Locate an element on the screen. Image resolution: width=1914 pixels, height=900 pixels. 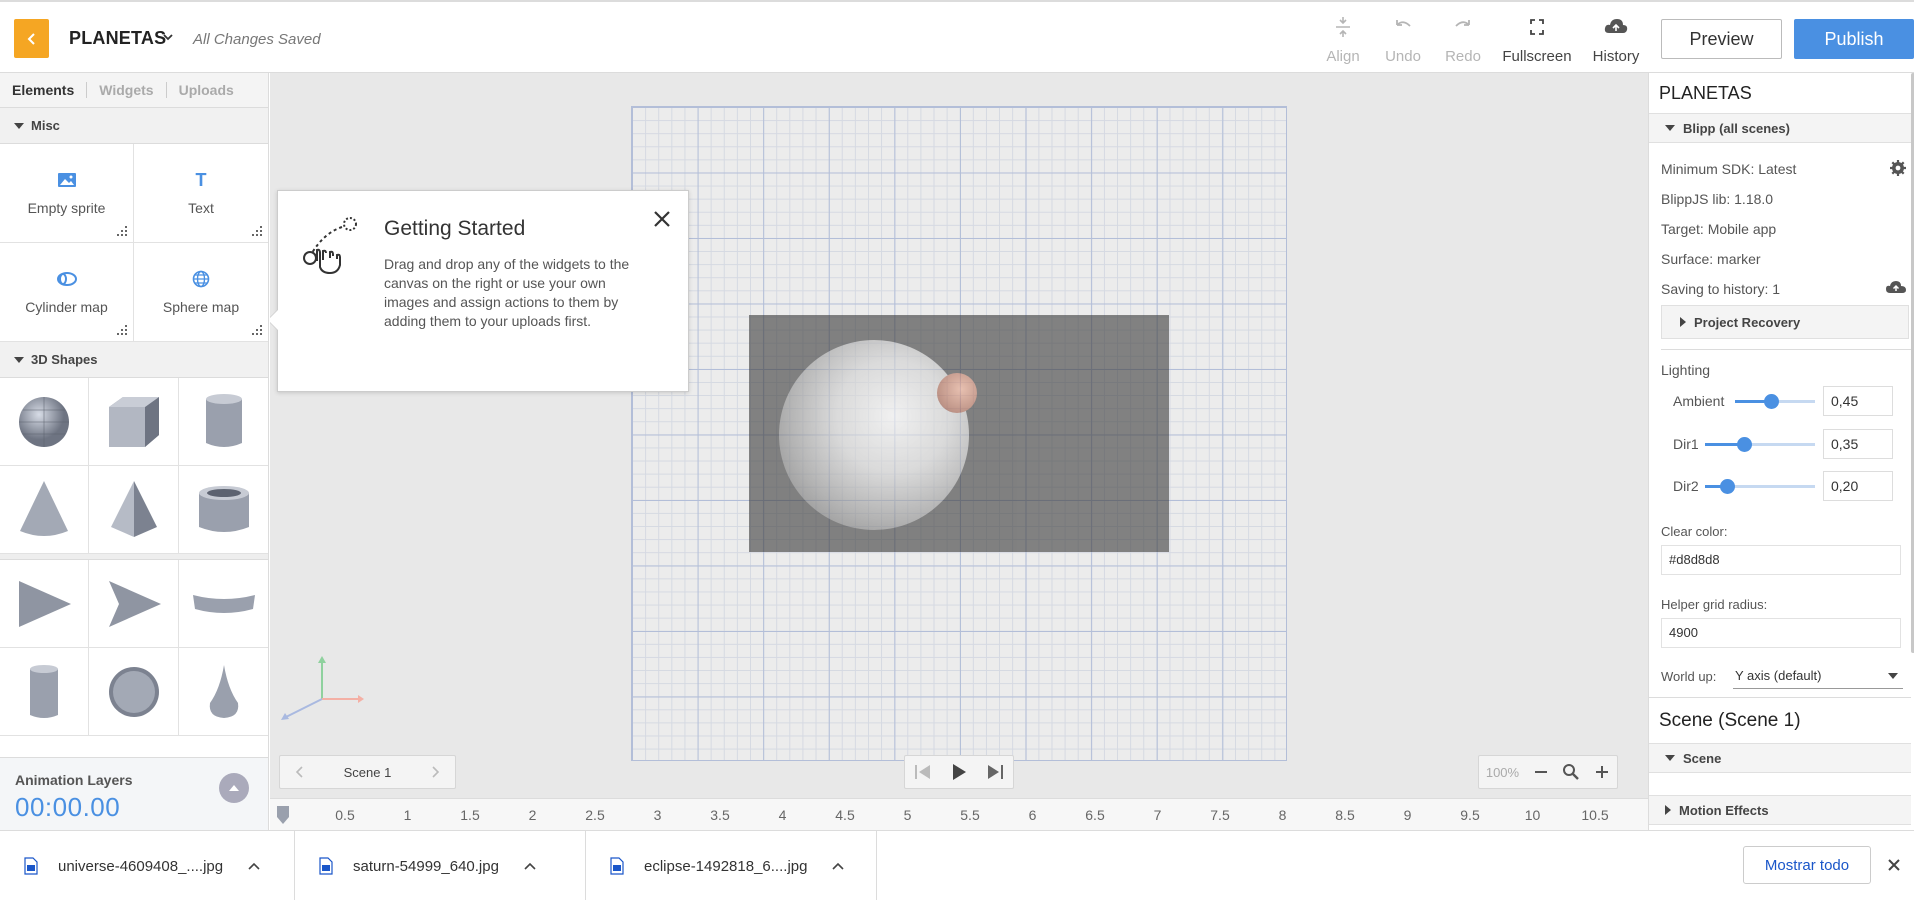
ambient-slider is located at coordinates (1775, 401).